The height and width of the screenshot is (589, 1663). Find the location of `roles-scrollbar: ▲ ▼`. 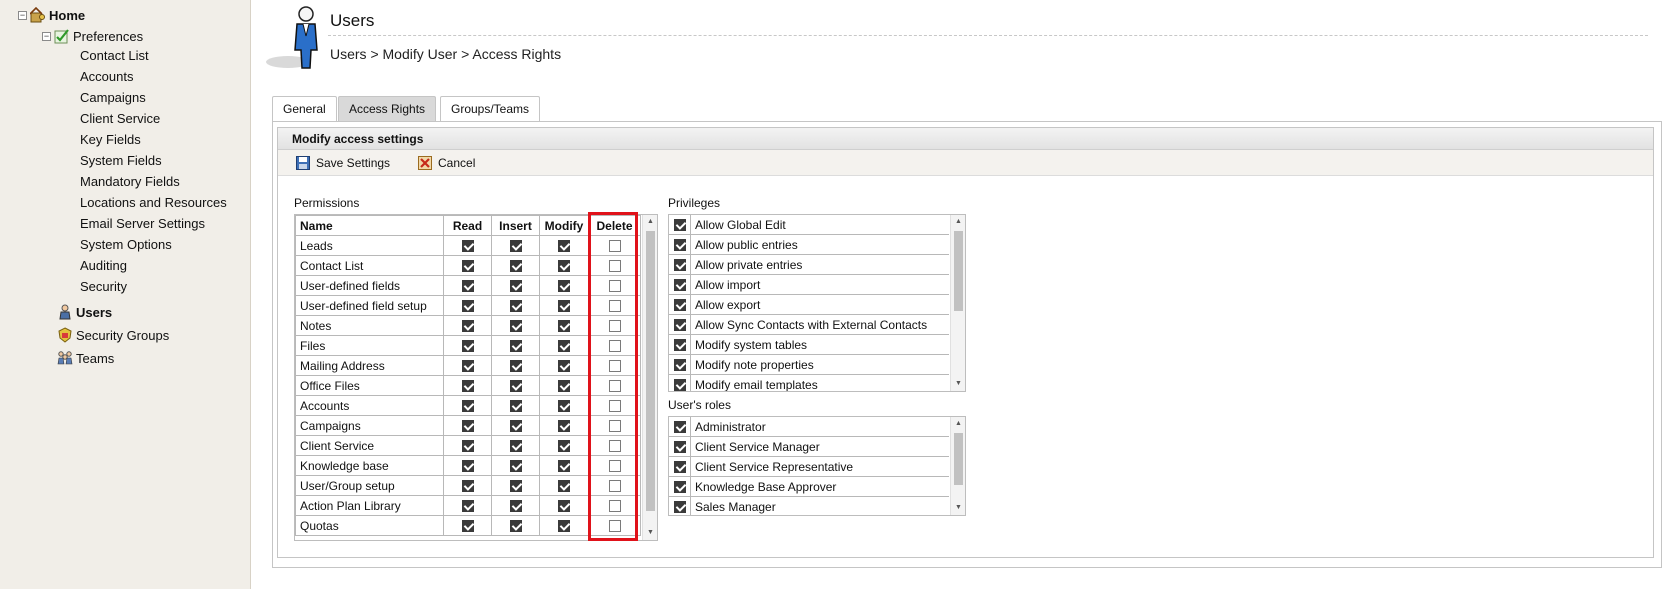

roles-scrollbar: ▲ ▼ is located at coordinates (957, 466).